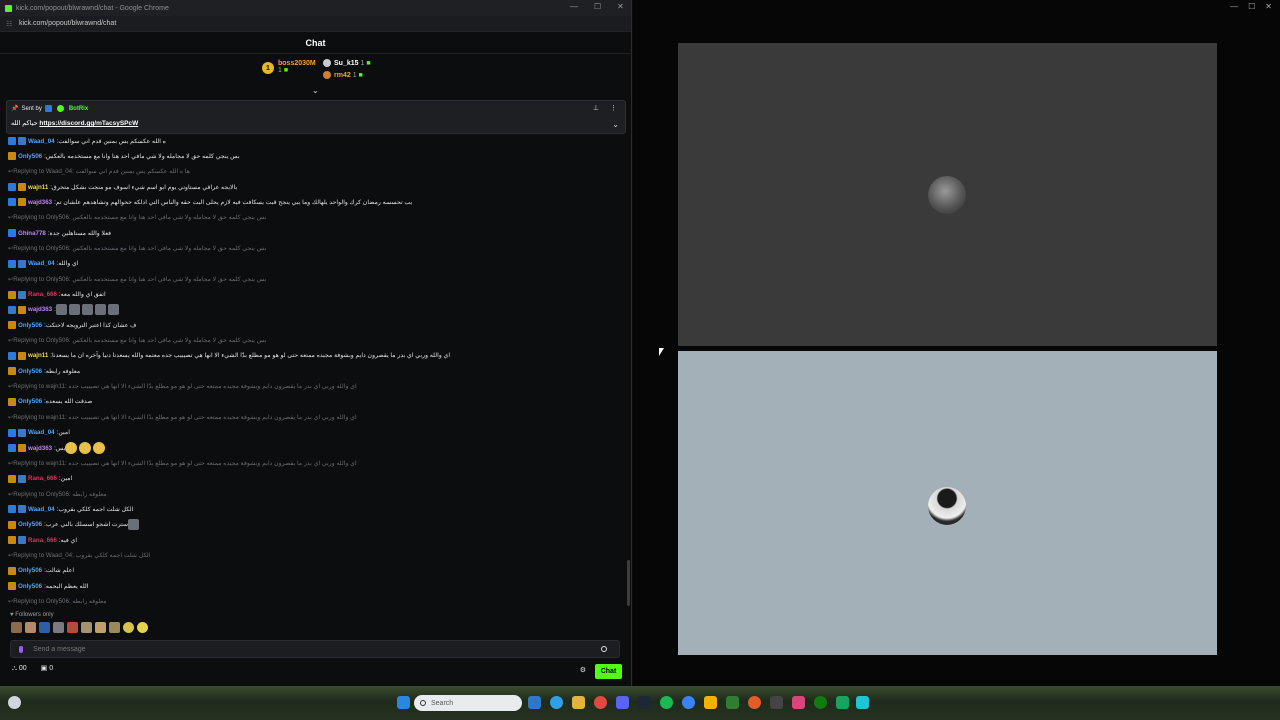 This screenshot has height=720, width=1280. What do you see at coordinates (556, 702) in the screenshot?
I see `edge-icon` at bounding box center [556, 702].